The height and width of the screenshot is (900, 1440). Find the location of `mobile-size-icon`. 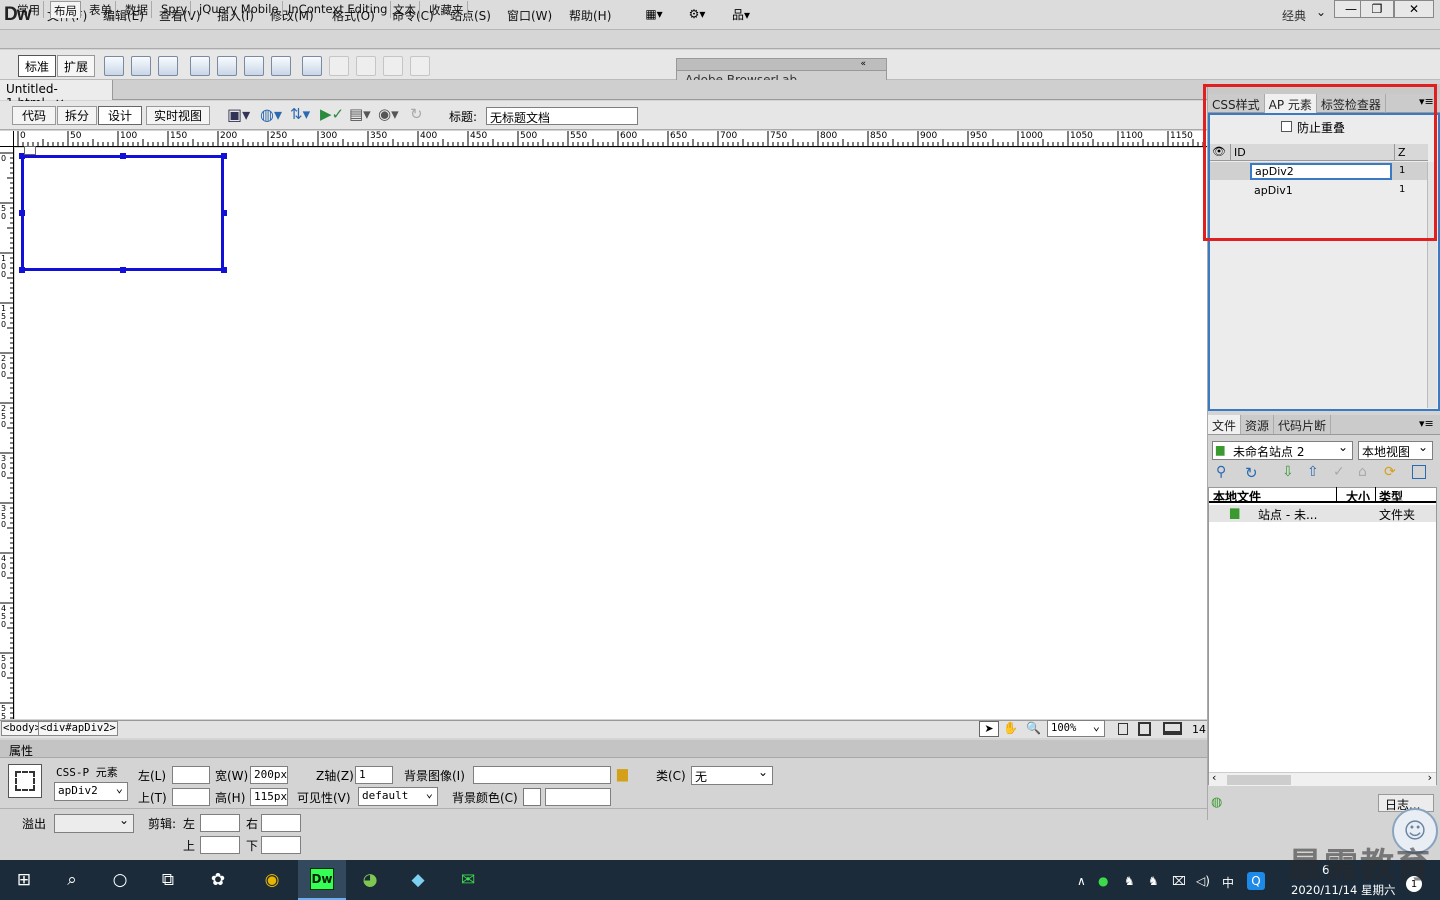

mobile-size-icon is located at coordinates (1123, 729).